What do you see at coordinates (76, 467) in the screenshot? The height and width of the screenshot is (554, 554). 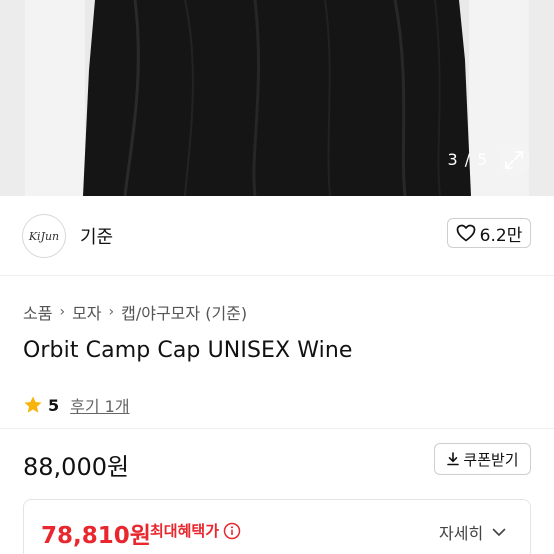 I see `product-price: 88,000원` at bounding box center [76, 467].